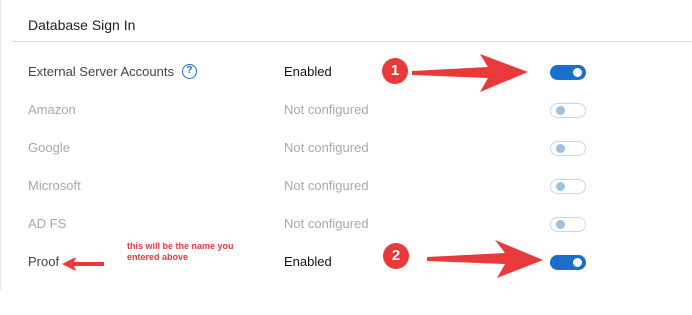 The height and width of the screenshot is (315, 692). What do you see at coordinates (44, 261) in the screenshot?
I see `row-label: Proof` at bounding box center [44, 261].